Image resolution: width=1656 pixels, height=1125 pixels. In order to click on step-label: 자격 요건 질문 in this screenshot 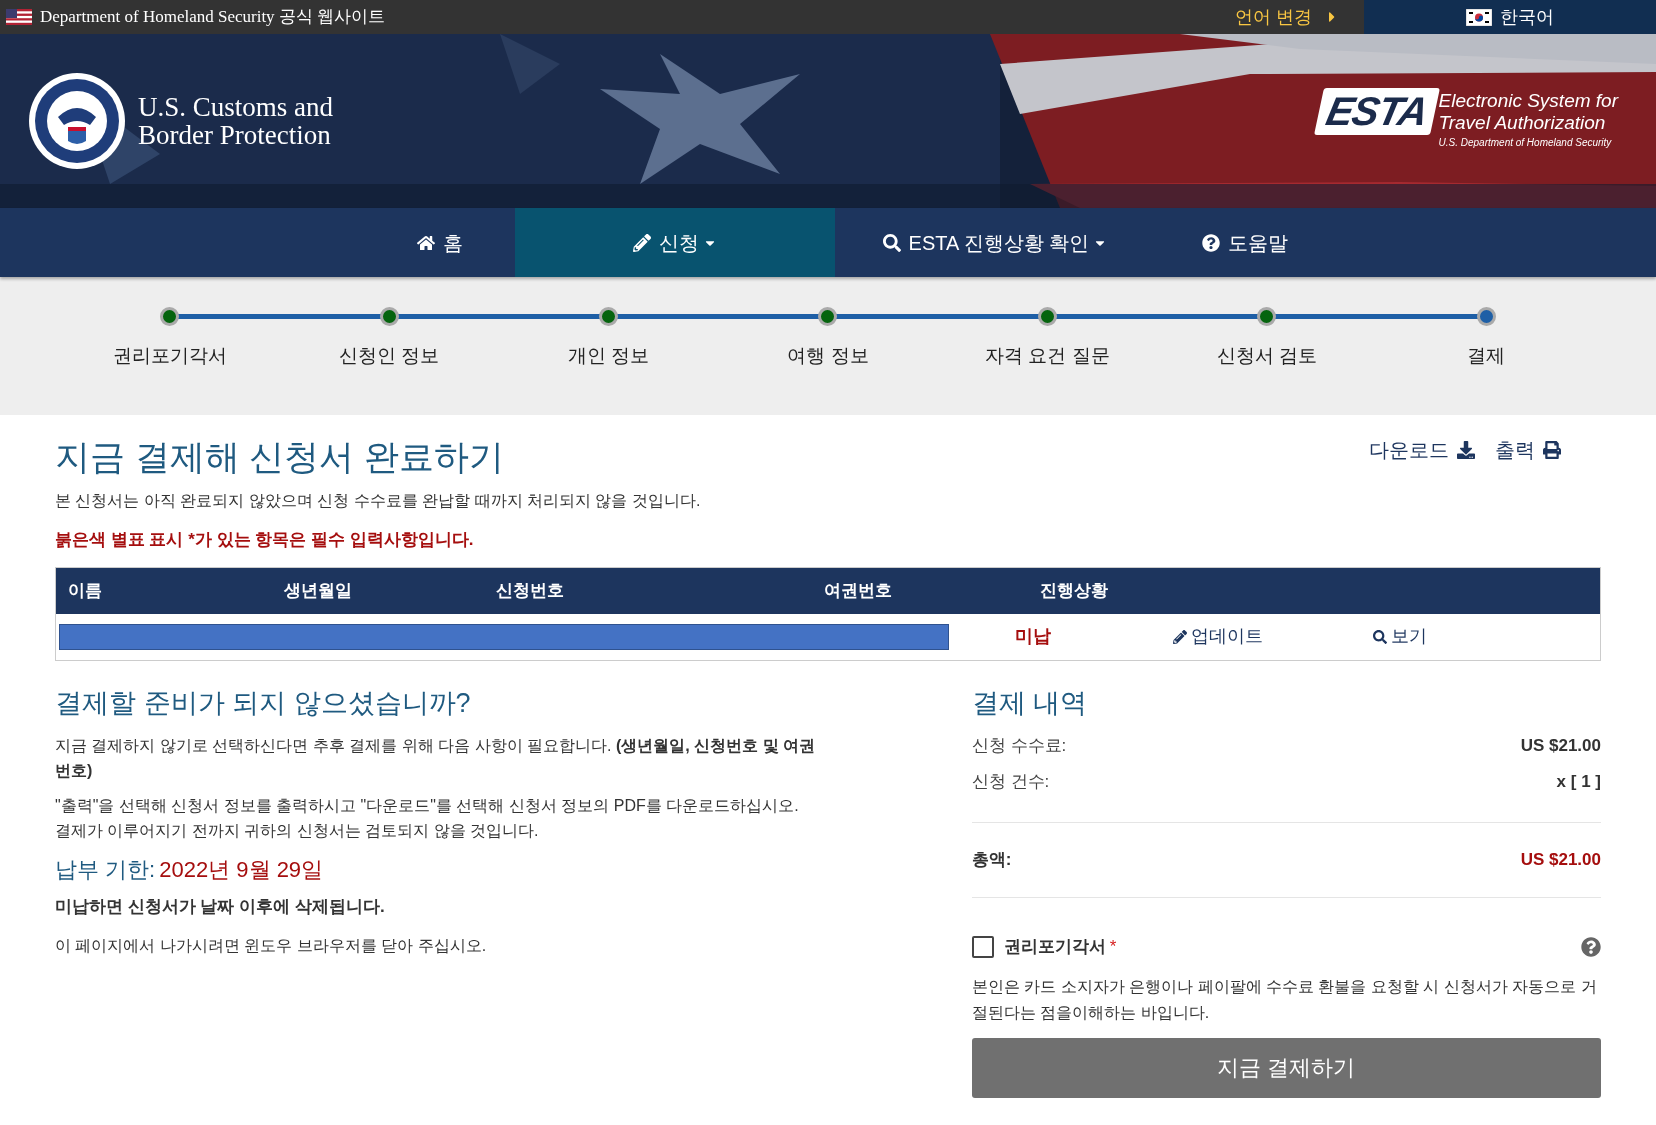, I will do `click(1047, 356)`.